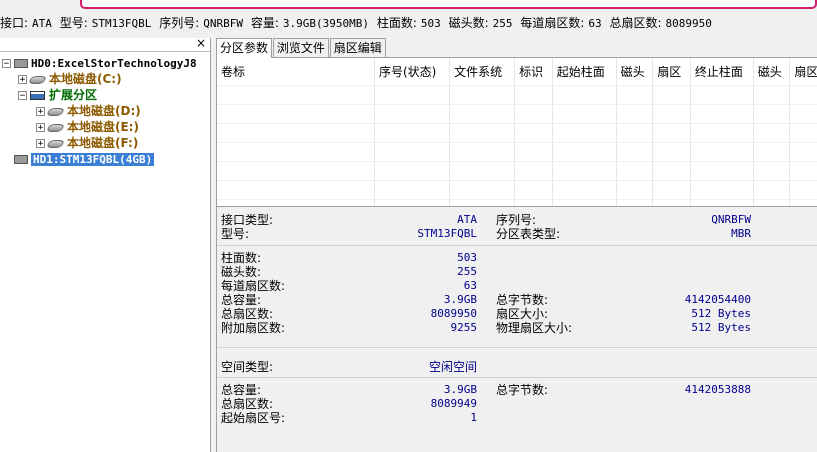  I want to click on capacity-value: 3.9GB, so click(460, 299).